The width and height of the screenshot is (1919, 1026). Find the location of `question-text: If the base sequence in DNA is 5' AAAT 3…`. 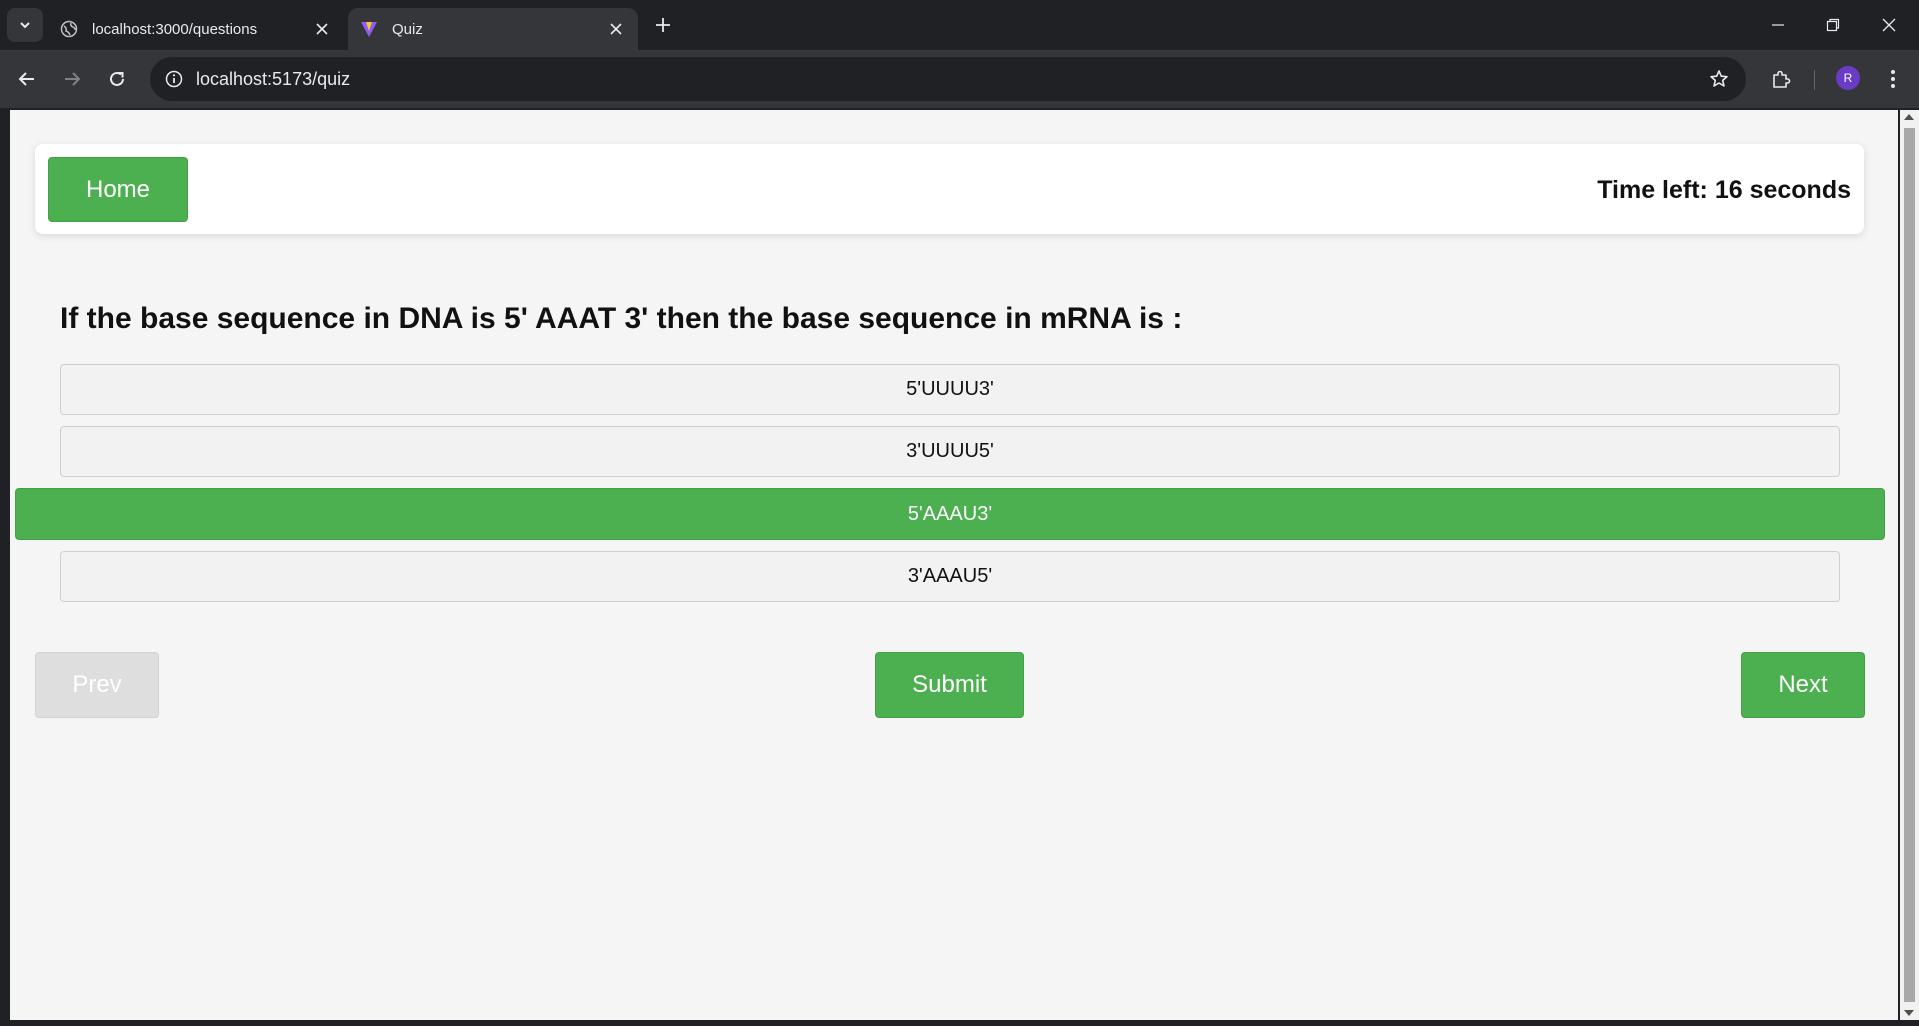

question-text: If the base sequence in DNA is 5' AAAT 3… is located at coordinates (621, 318).